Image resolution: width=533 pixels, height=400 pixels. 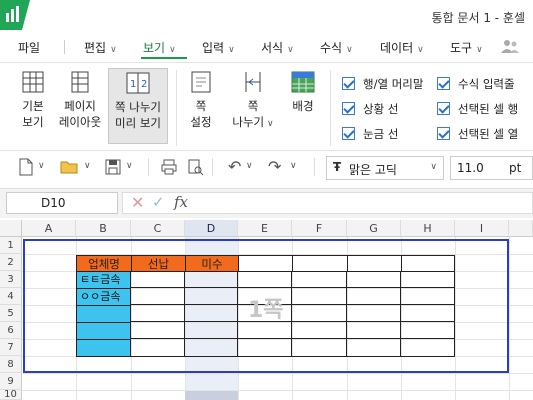 What do you see at coordinates (482, 228) in the screenshot?
I see `column-header-i: I` at bounding box center [482, 228].